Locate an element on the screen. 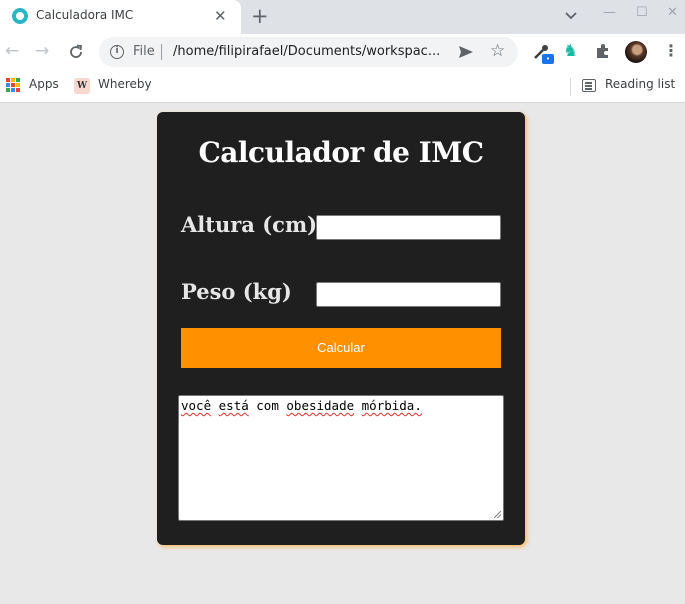 Image resolution: width=685 pixels, height=604 pixels. calculate-button: Calcular is located at coordinates (341, 348).